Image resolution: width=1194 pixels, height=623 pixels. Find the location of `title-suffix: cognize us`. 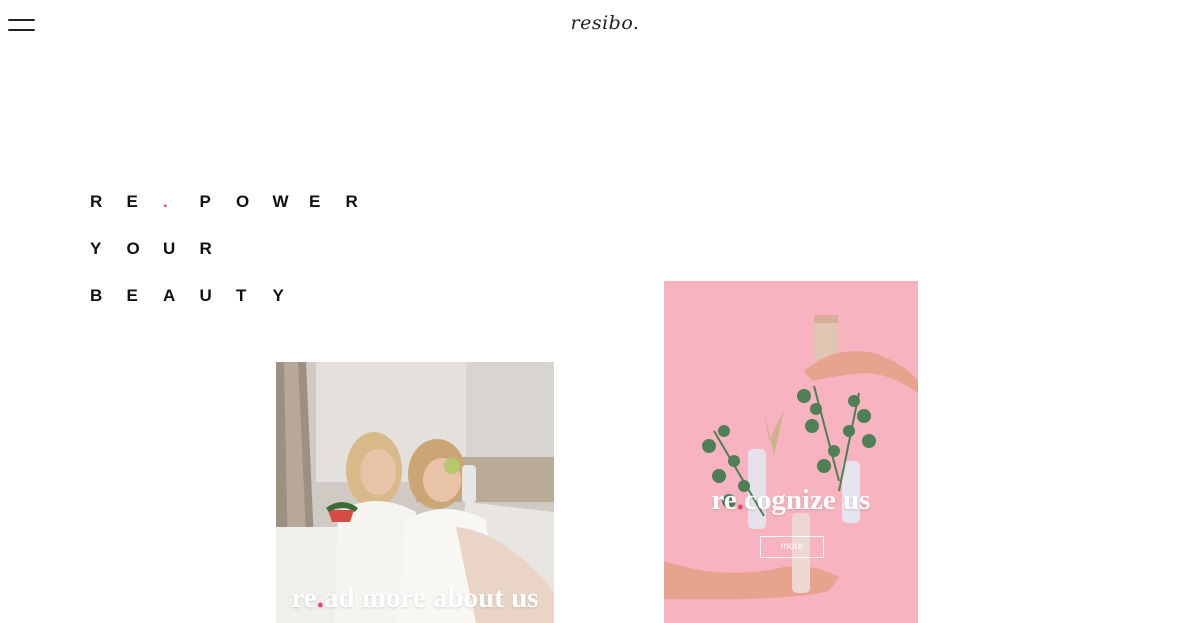

title-suffix: cognize us is located at coordinates (807, 500).